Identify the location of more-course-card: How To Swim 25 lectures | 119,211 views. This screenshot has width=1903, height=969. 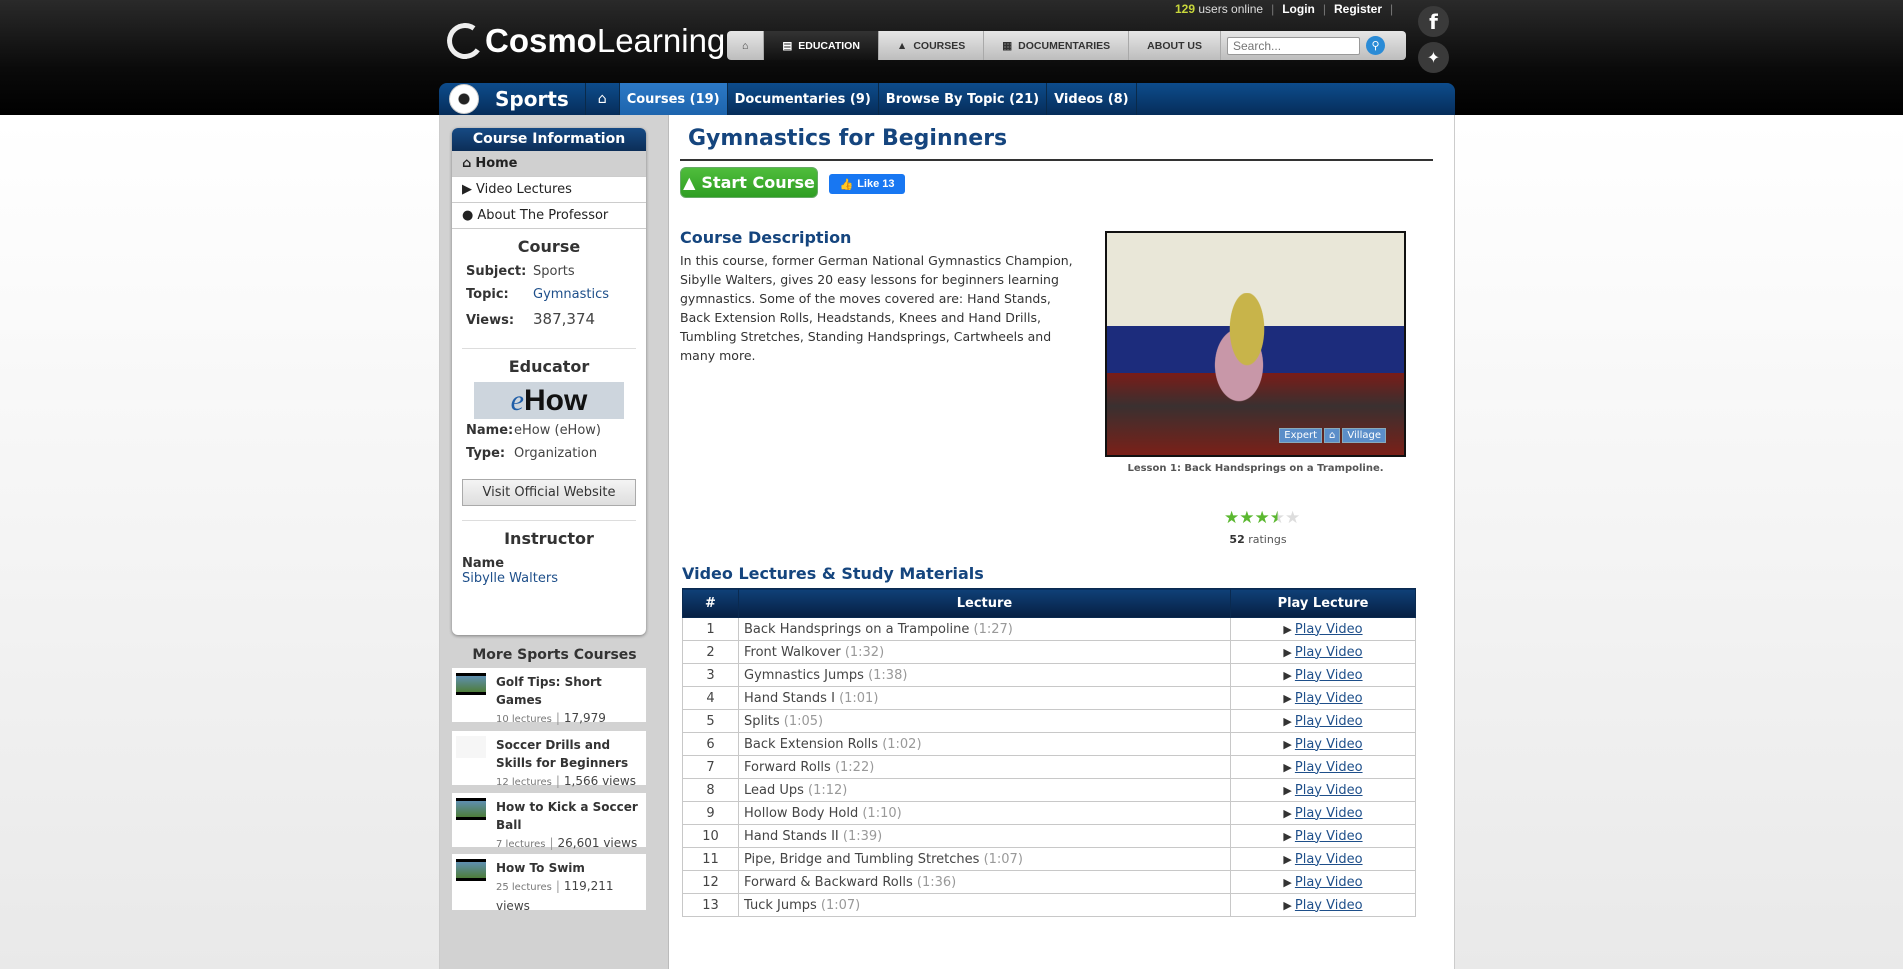
(549, 883).